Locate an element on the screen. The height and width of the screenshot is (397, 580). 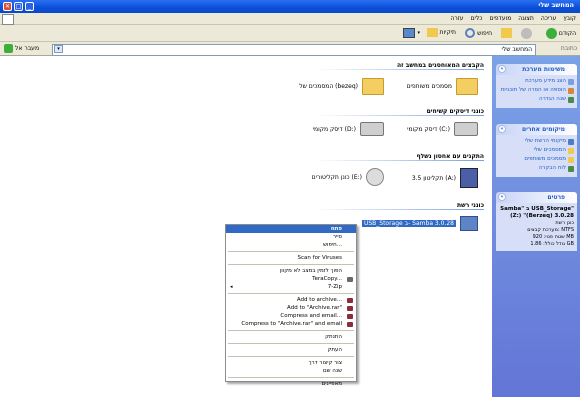
menu-item-scan-viruses: Scan for Viruses is located at coordinates (291, 258).